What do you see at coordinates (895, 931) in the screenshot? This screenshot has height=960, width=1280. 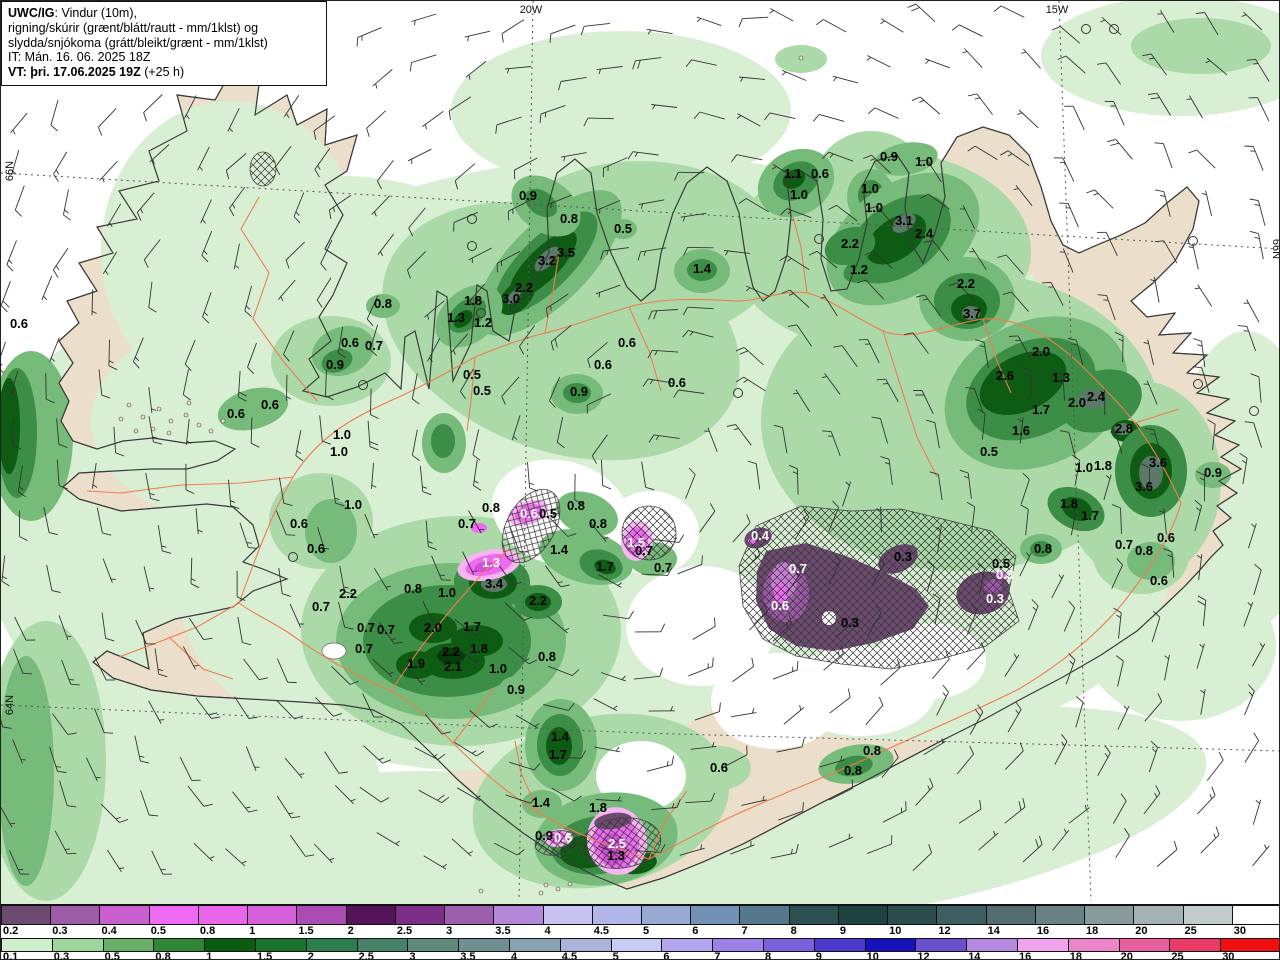 I see `legend-label-sleet: 10` at bounding box center [895, 931].